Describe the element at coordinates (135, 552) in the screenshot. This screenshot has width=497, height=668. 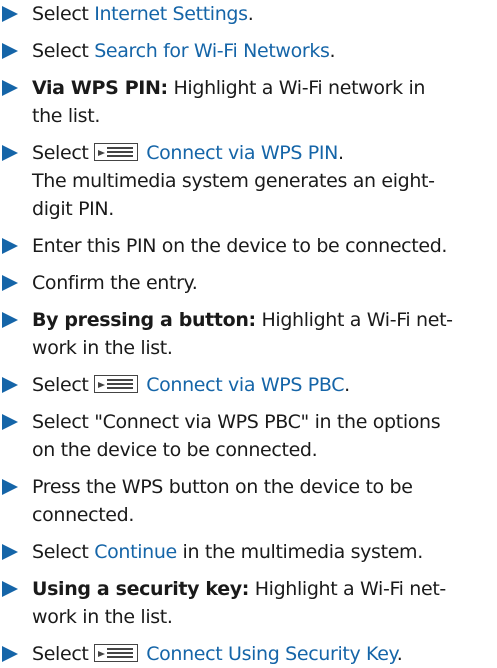
I see `menu-item-link: Continue` at that location.